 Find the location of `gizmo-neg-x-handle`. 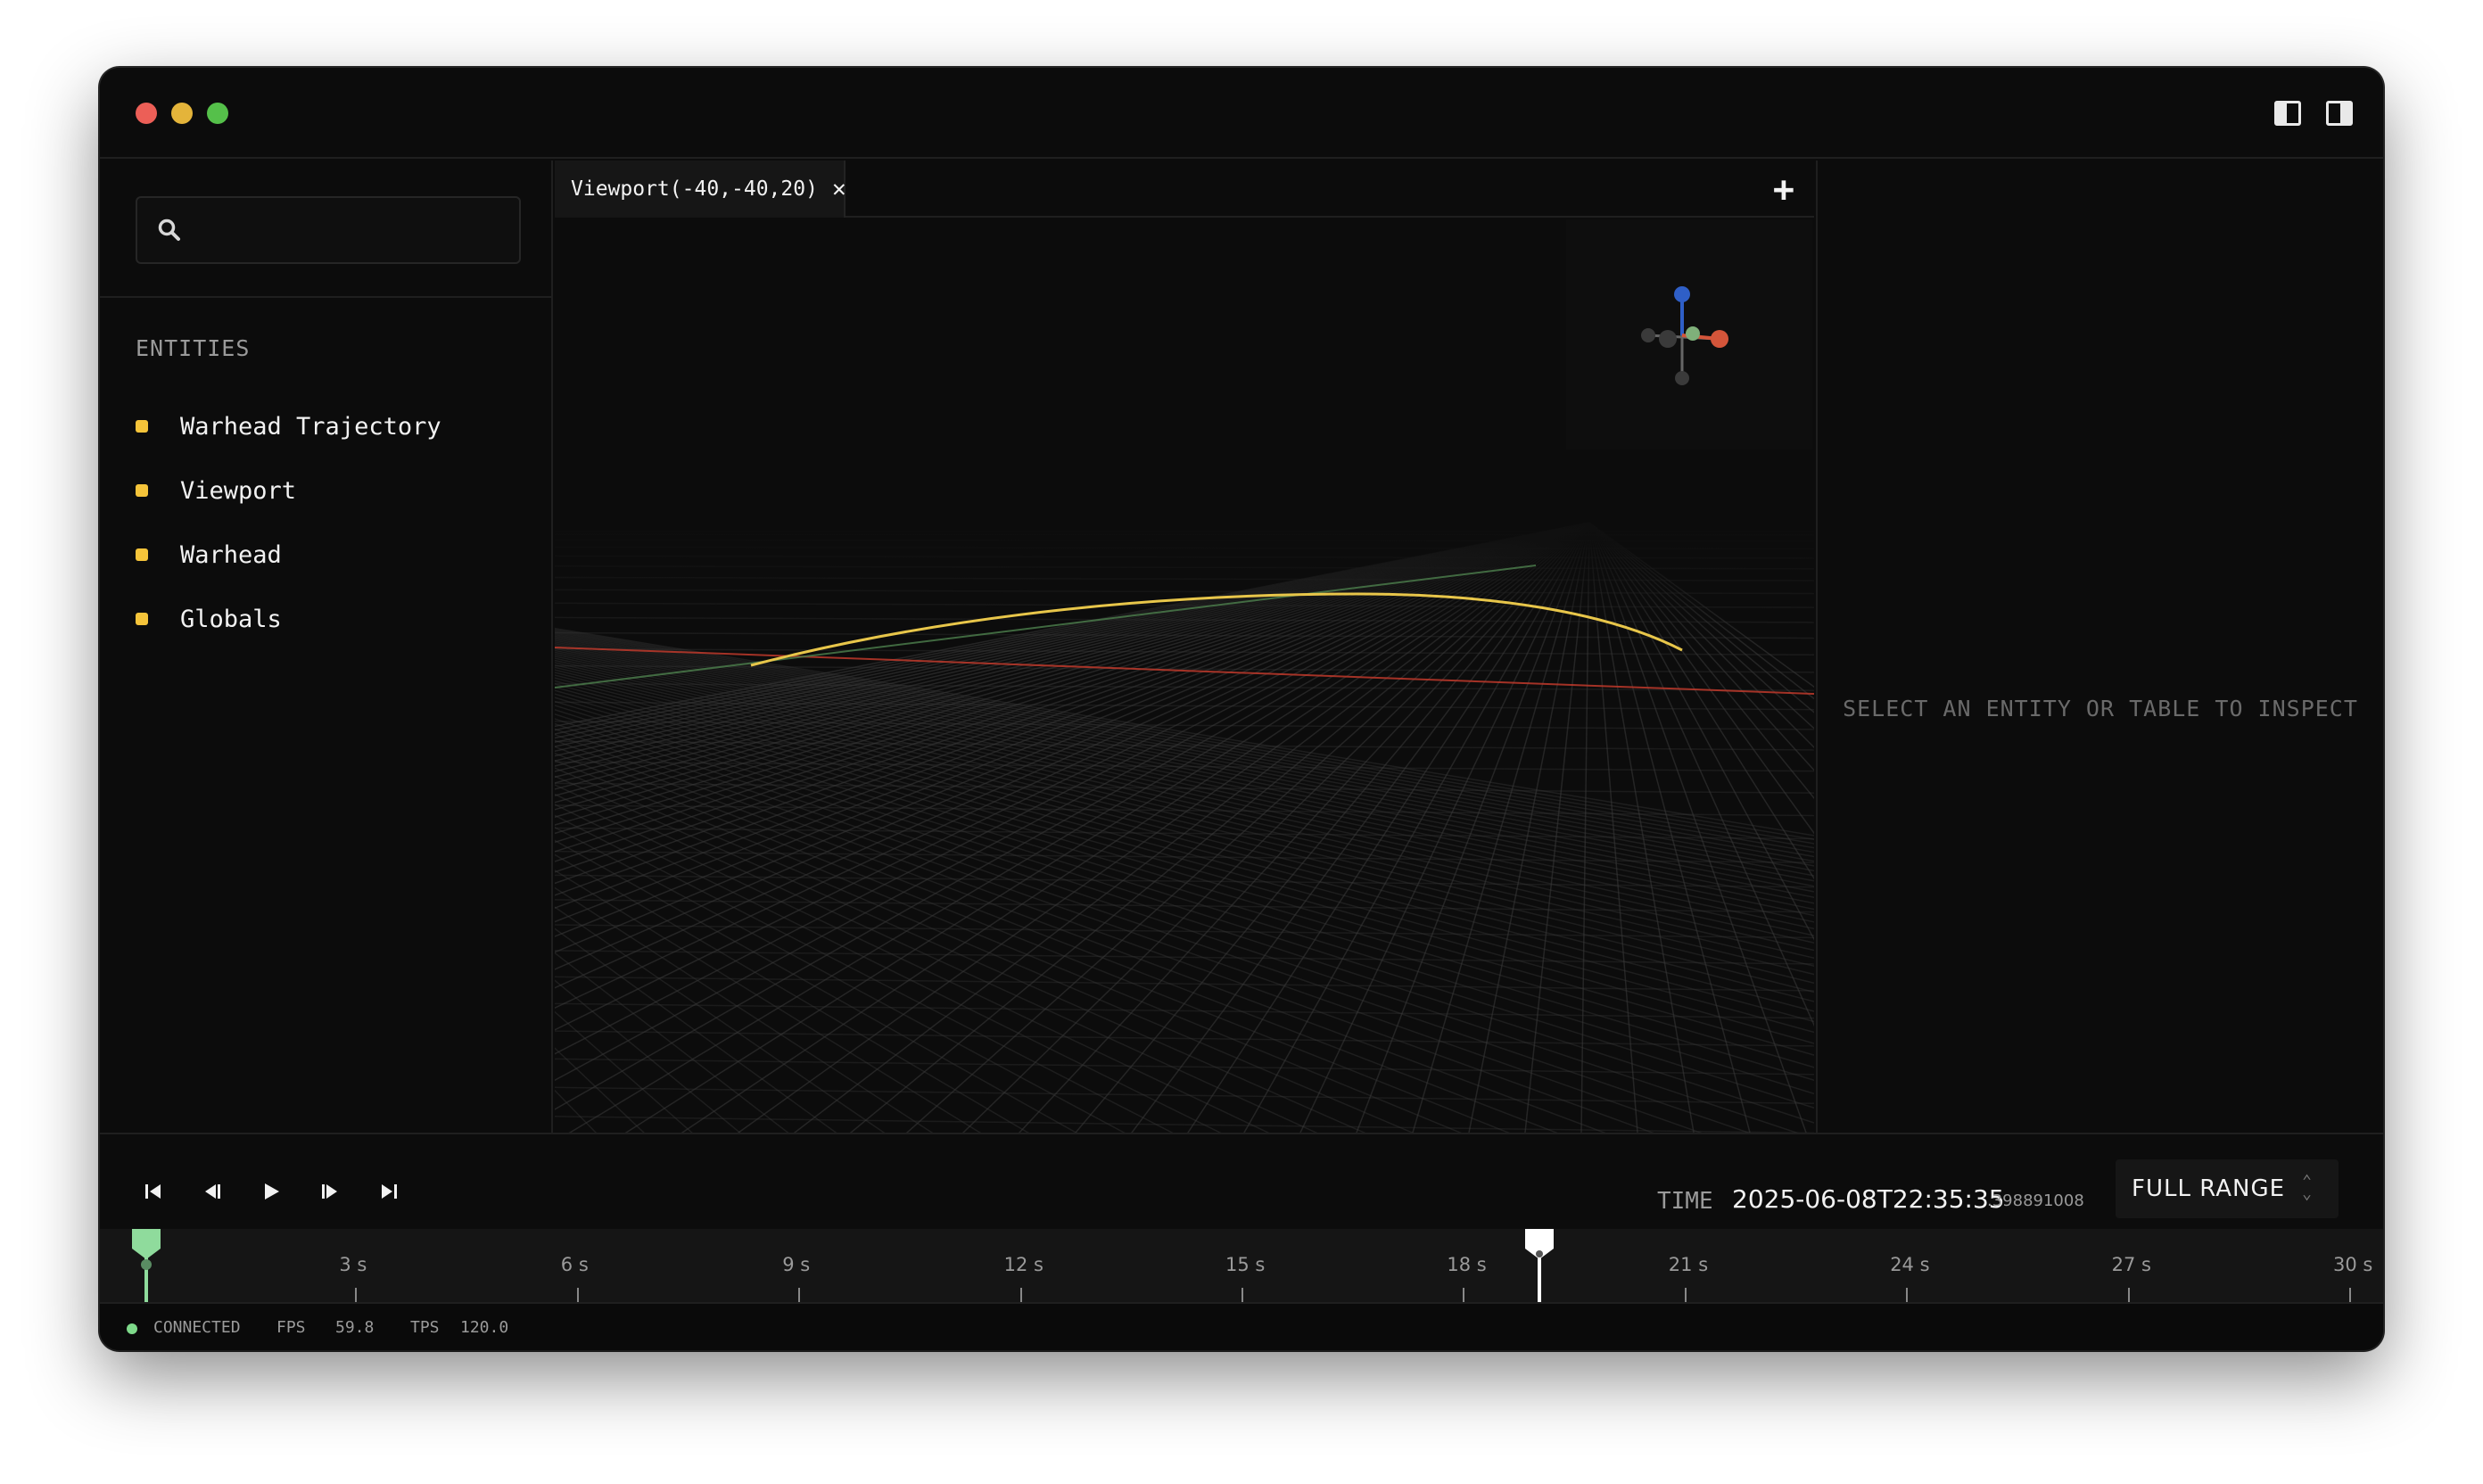

gizmo-neg-x-handle is located at coordinates (1648, 335).